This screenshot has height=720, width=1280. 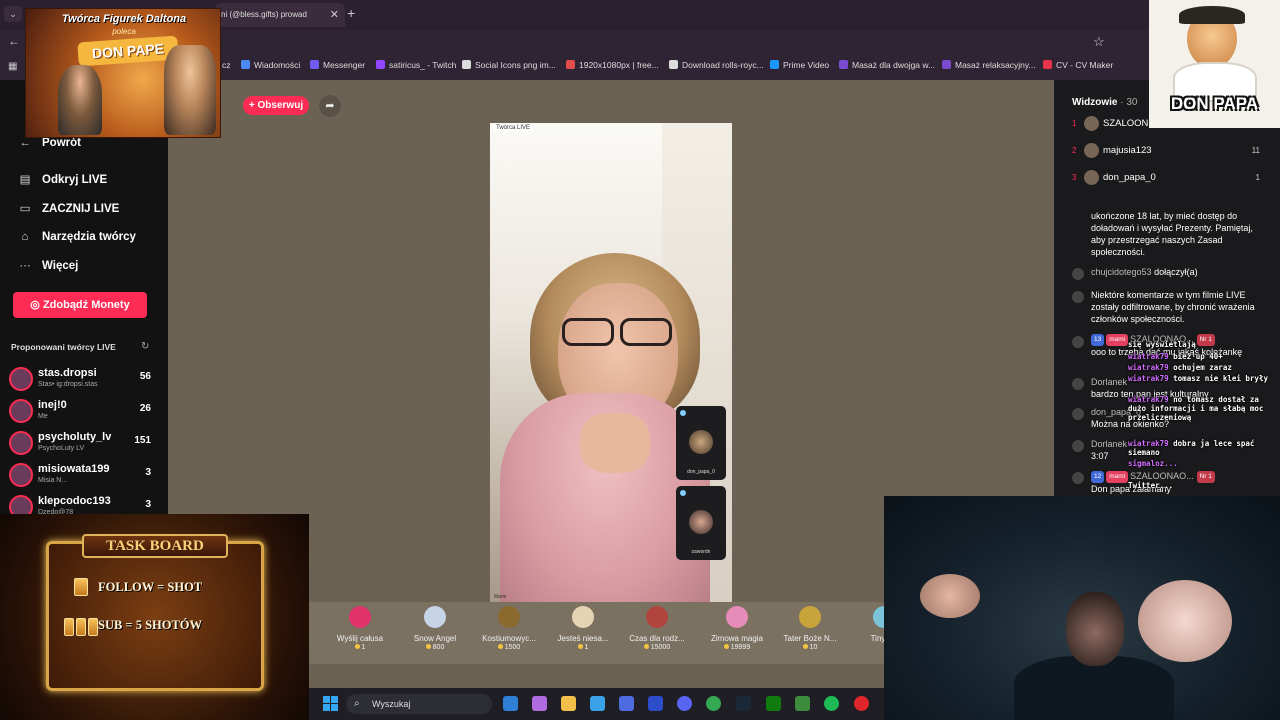 What do you see at coordinates (360, 638) in the screenshot?
I see `gift-name: Wyślij całusa` at bounding box center [360, 638].